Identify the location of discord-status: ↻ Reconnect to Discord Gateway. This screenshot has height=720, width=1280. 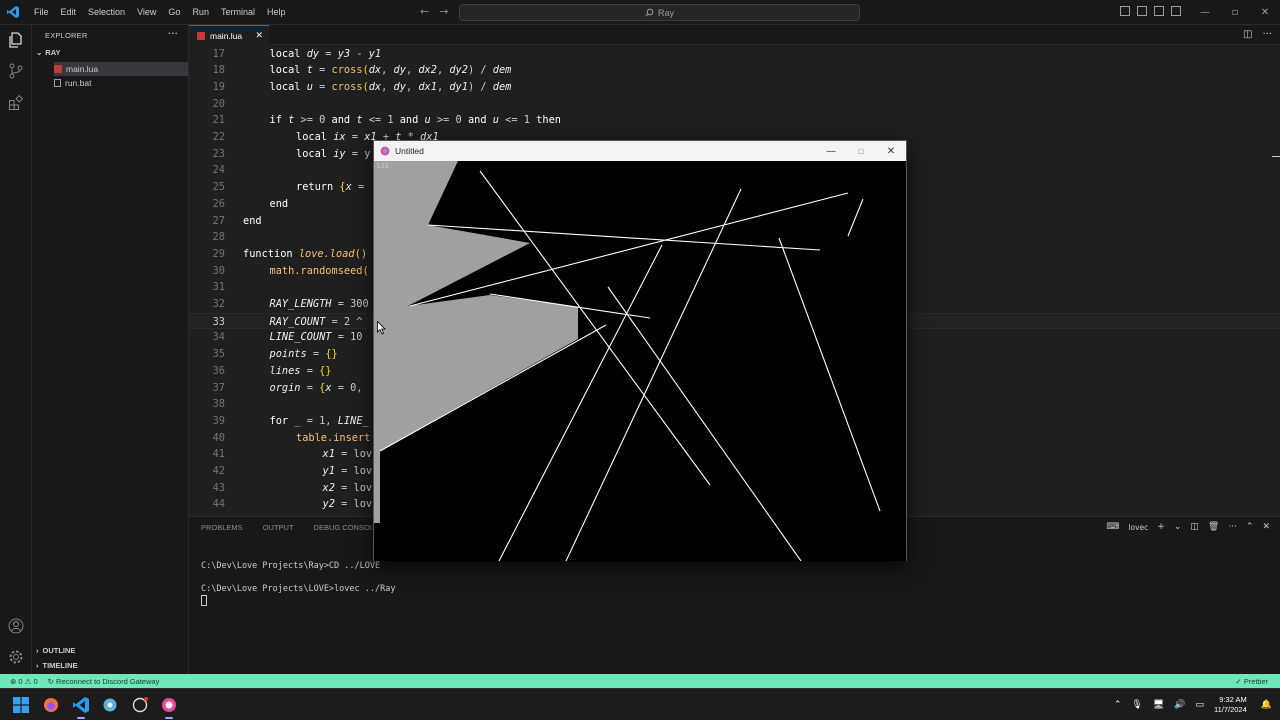
(104, 681).